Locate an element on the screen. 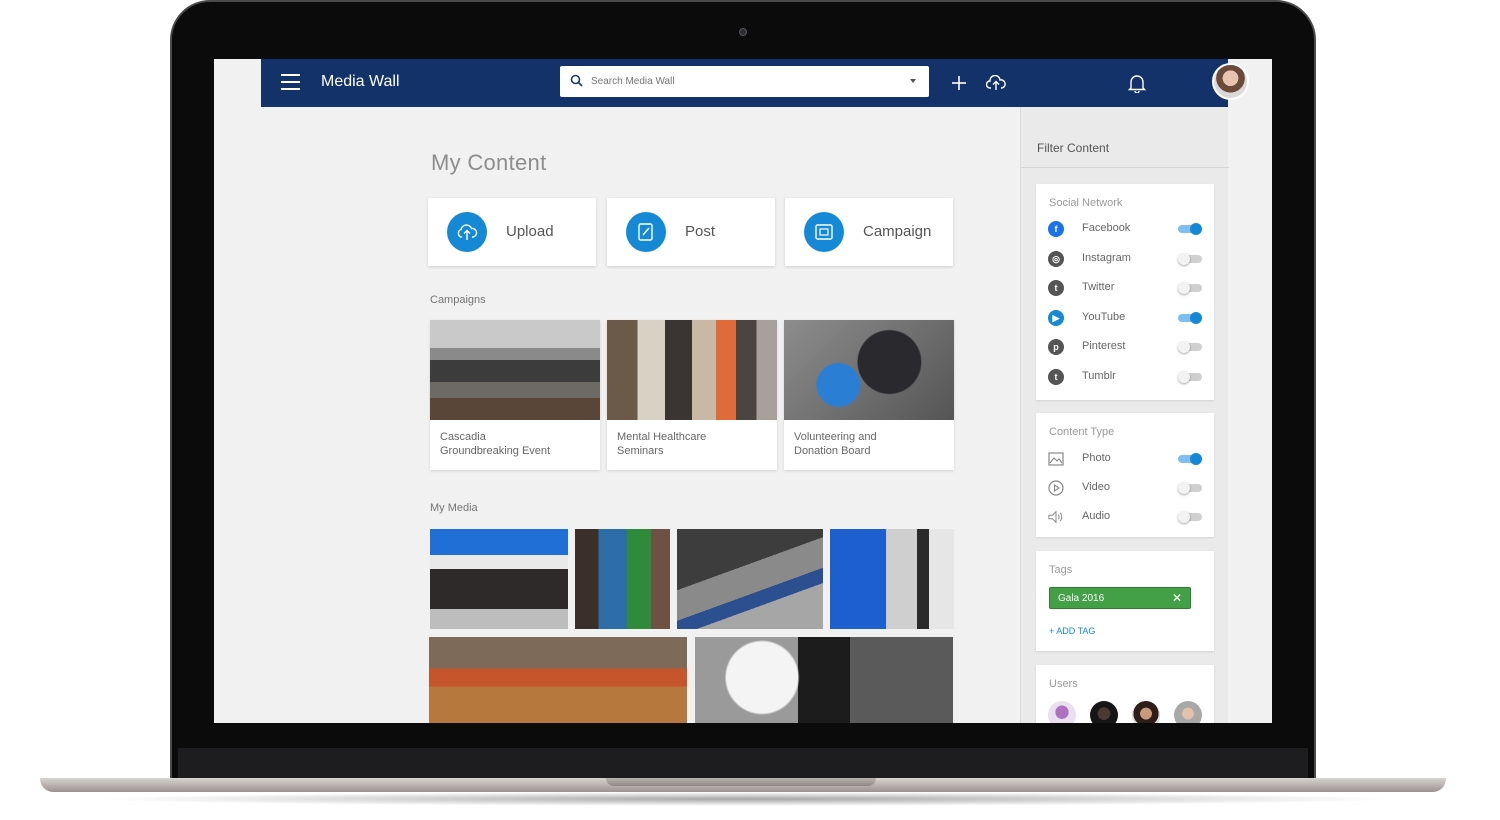 The height and width of the screenshot is (820, 1500). app-bar: Media Wall is located at coordinates (755, 83).